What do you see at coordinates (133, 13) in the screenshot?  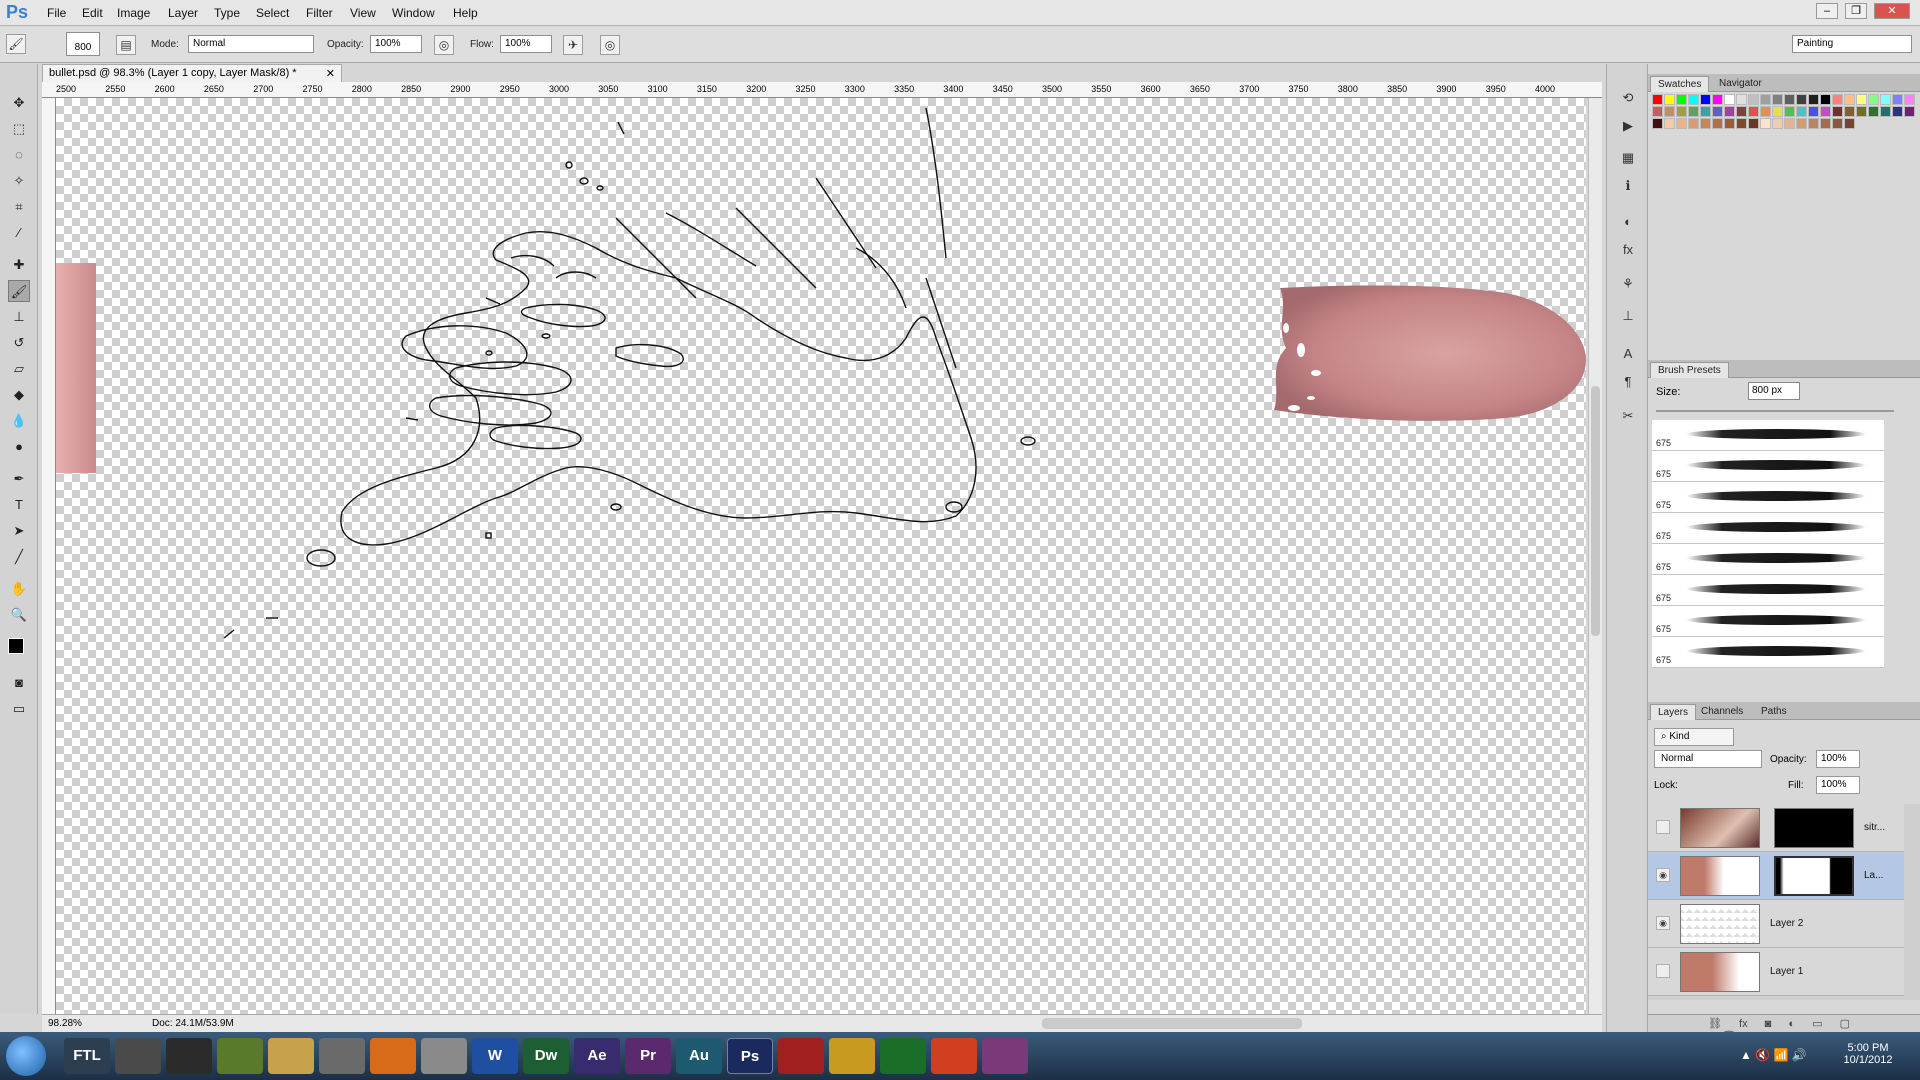 I see `menu-image: Image` at bounding box center [133, 13].